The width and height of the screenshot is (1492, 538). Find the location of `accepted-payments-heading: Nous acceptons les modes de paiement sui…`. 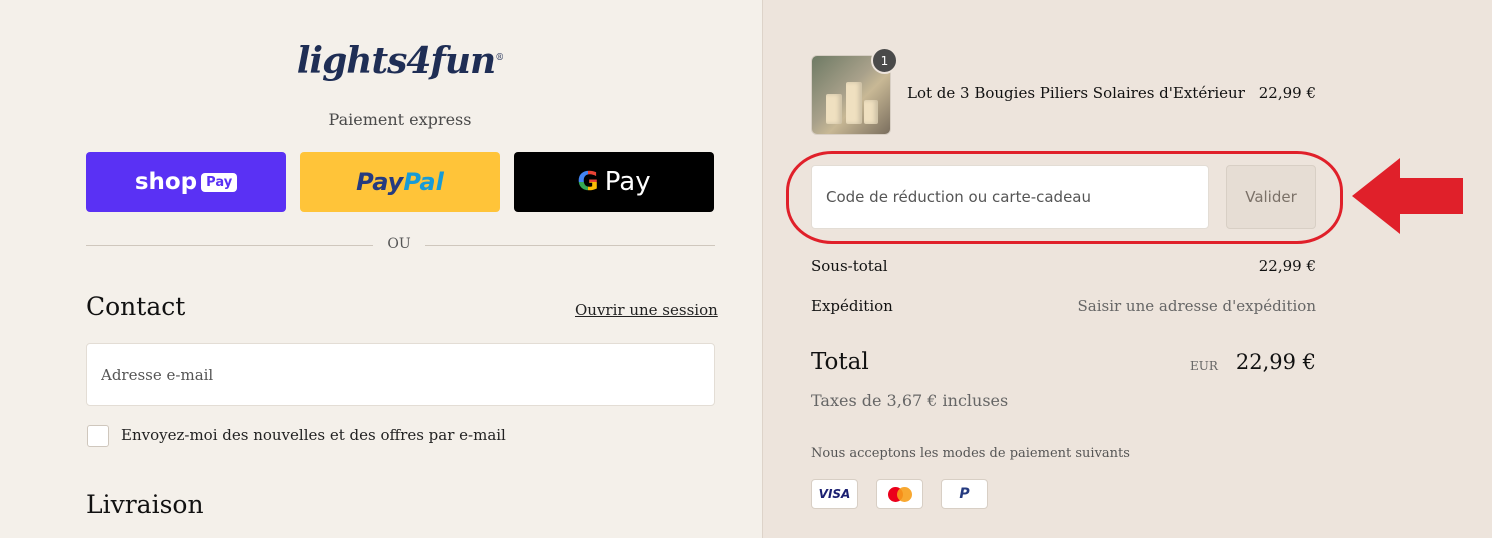

accepted-payments-heading: Nous acceptons les modes de paiement sui… is located at coordinates (970, 453).